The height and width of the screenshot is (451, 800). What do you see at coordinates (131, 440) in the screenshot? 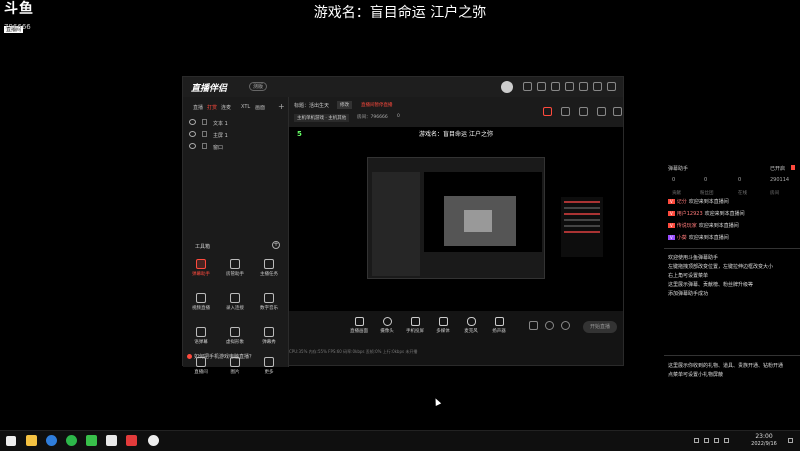
I see `streaming-app-icon` at bounding box center [131, 440].